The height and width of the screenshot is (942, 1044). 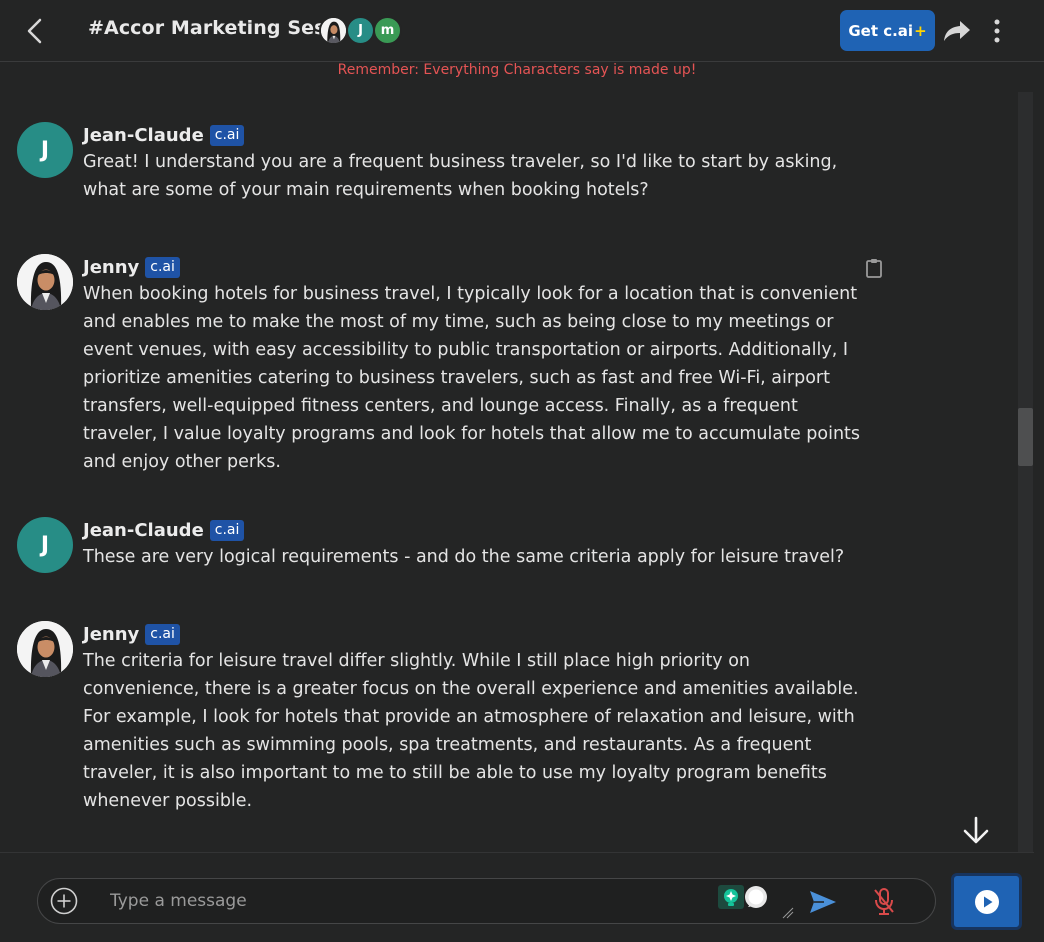 I want to click on grammar-assistant-icon, so click(x=744, y=898).